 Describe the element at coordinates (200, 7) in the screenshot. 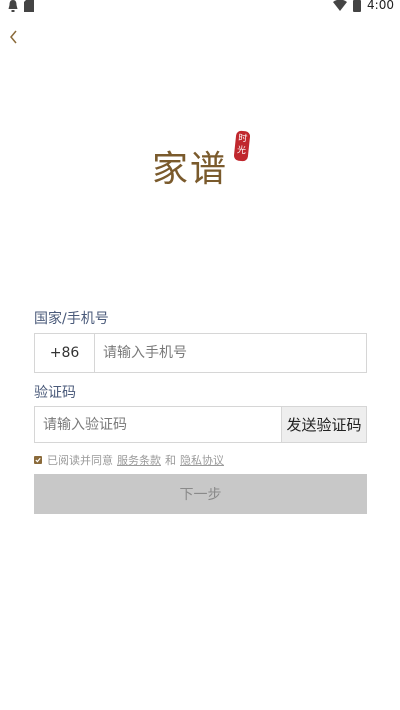

I see `status-bar: 4:00` at that location.